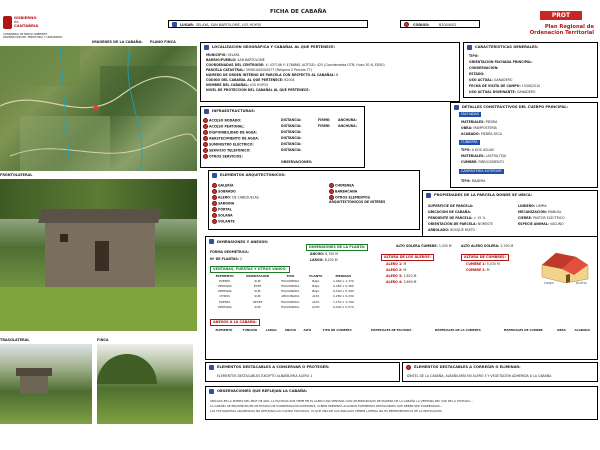  What do you see at coordinates (407, 257) in the screenshot?
I see `alturas-title: ALTURA DE LOS ALEROS:` at bounding box center [407, 257].